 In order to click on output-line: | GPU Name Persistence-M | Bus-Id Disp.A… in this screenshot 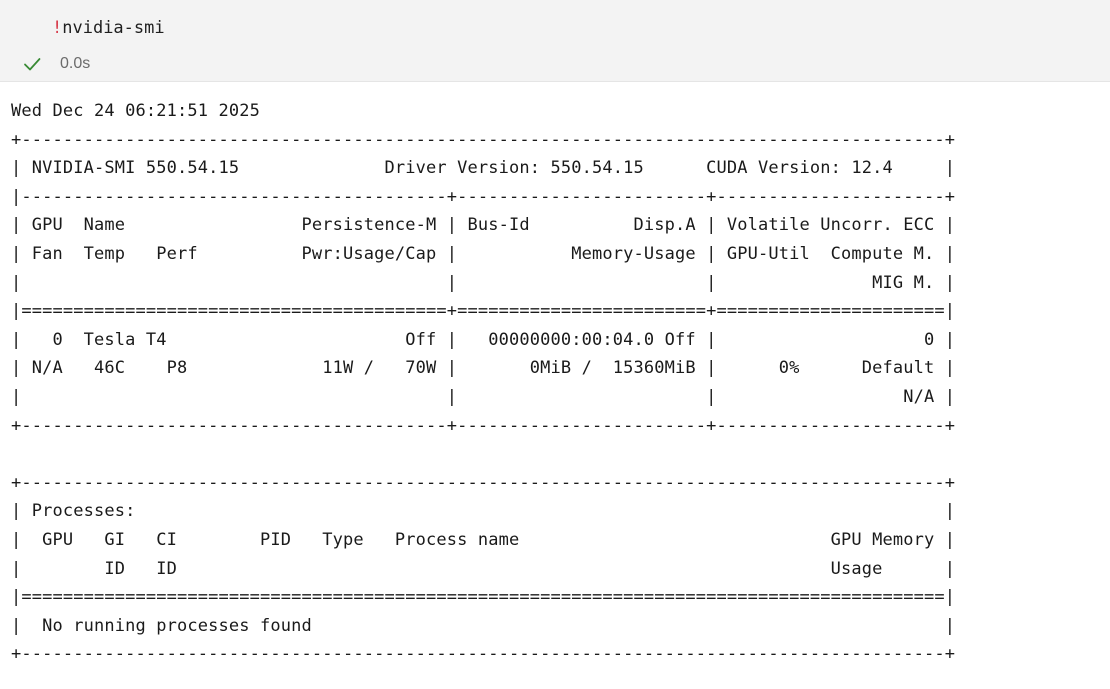, I will do `click(483, 225)`.